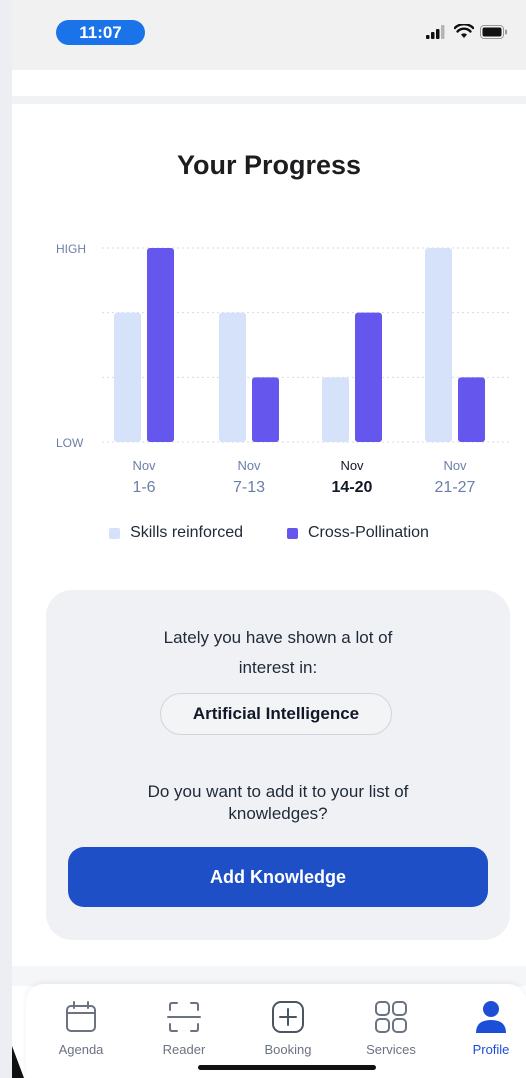 This screenshot has width=526, height=1078. I want to click on legend-label-cross-pollination: Cross-Pollination, so click(368, 532).